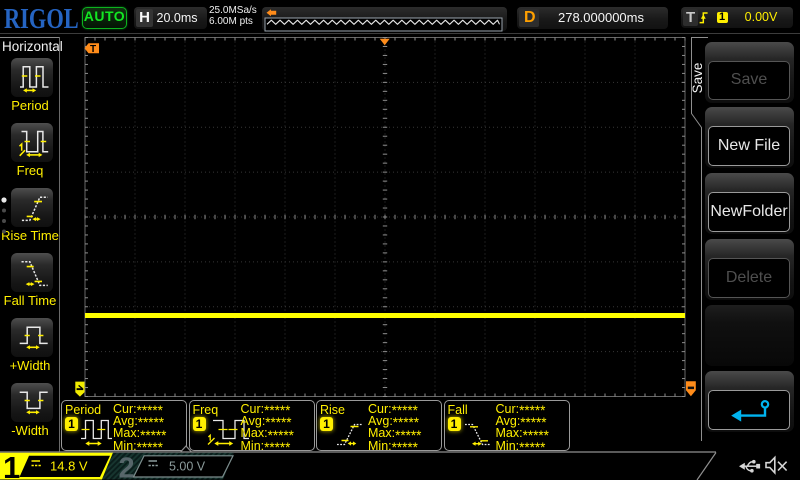  I want to click on svg-text: 14.8 V, so click(69, 466).